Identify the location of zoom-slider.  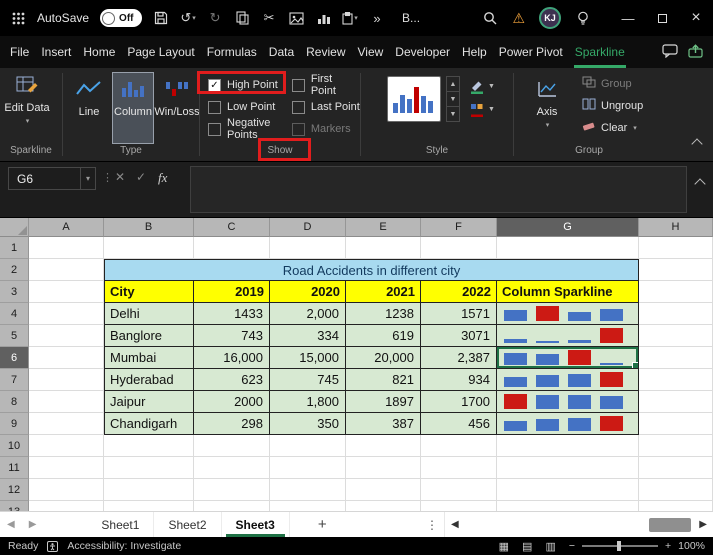
(620, 546).